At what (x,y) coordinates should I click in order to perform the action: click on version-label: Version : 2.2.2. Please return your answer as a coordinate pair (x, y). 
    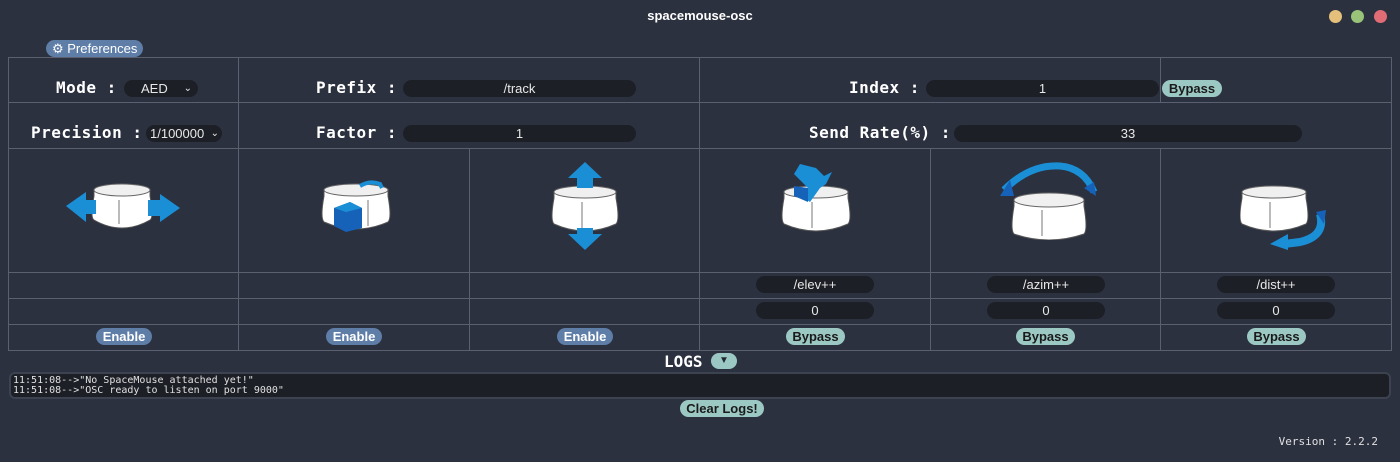
    Looking at the image, I should click on (1328, 441).